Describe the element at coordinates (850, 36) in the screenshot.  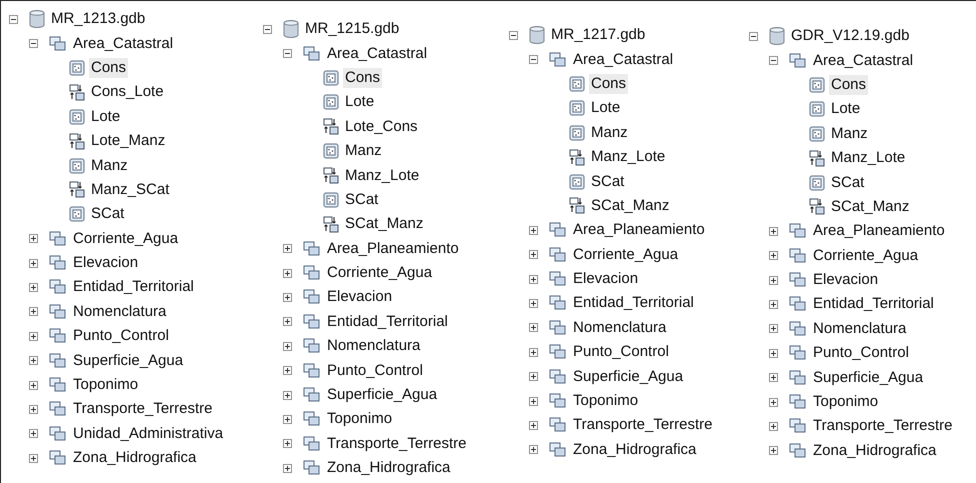
I see `tree-item-label: GDR_V12.19.gdb` at that location.